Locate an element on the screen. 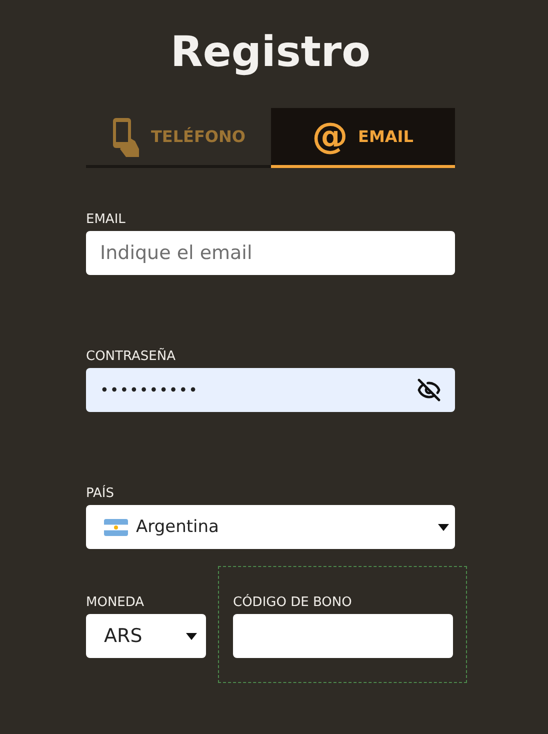  field-label: PAÍS is located at coordinates (100, 493).